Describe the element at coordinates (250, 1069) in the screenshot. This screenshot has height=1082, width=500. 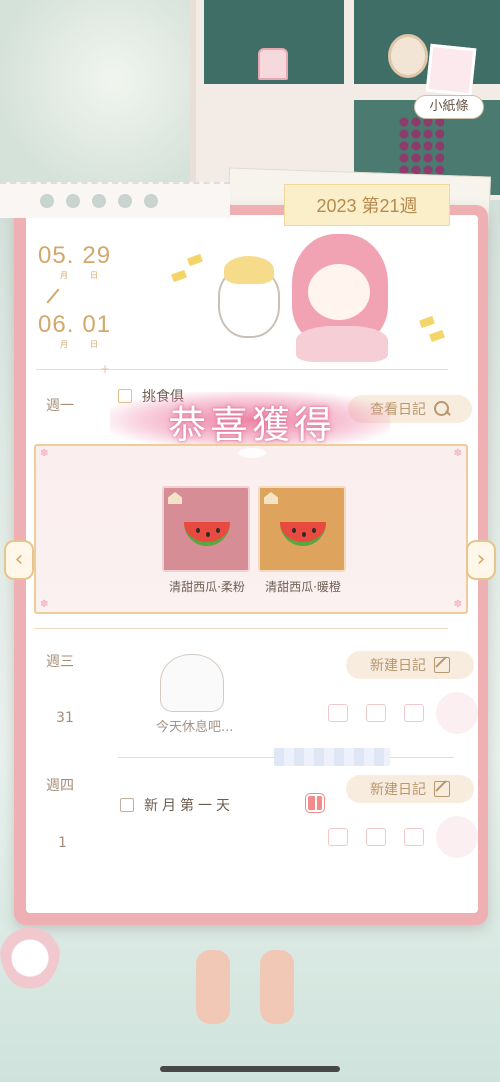
I see `home-indicator` at that location.